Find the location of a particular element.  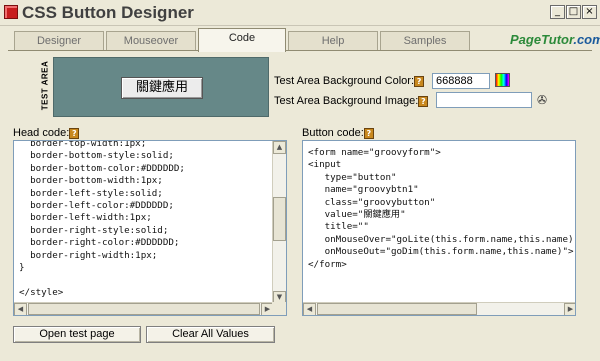

scroll-right-icon: ▶ is located at coordinates (569, 309).